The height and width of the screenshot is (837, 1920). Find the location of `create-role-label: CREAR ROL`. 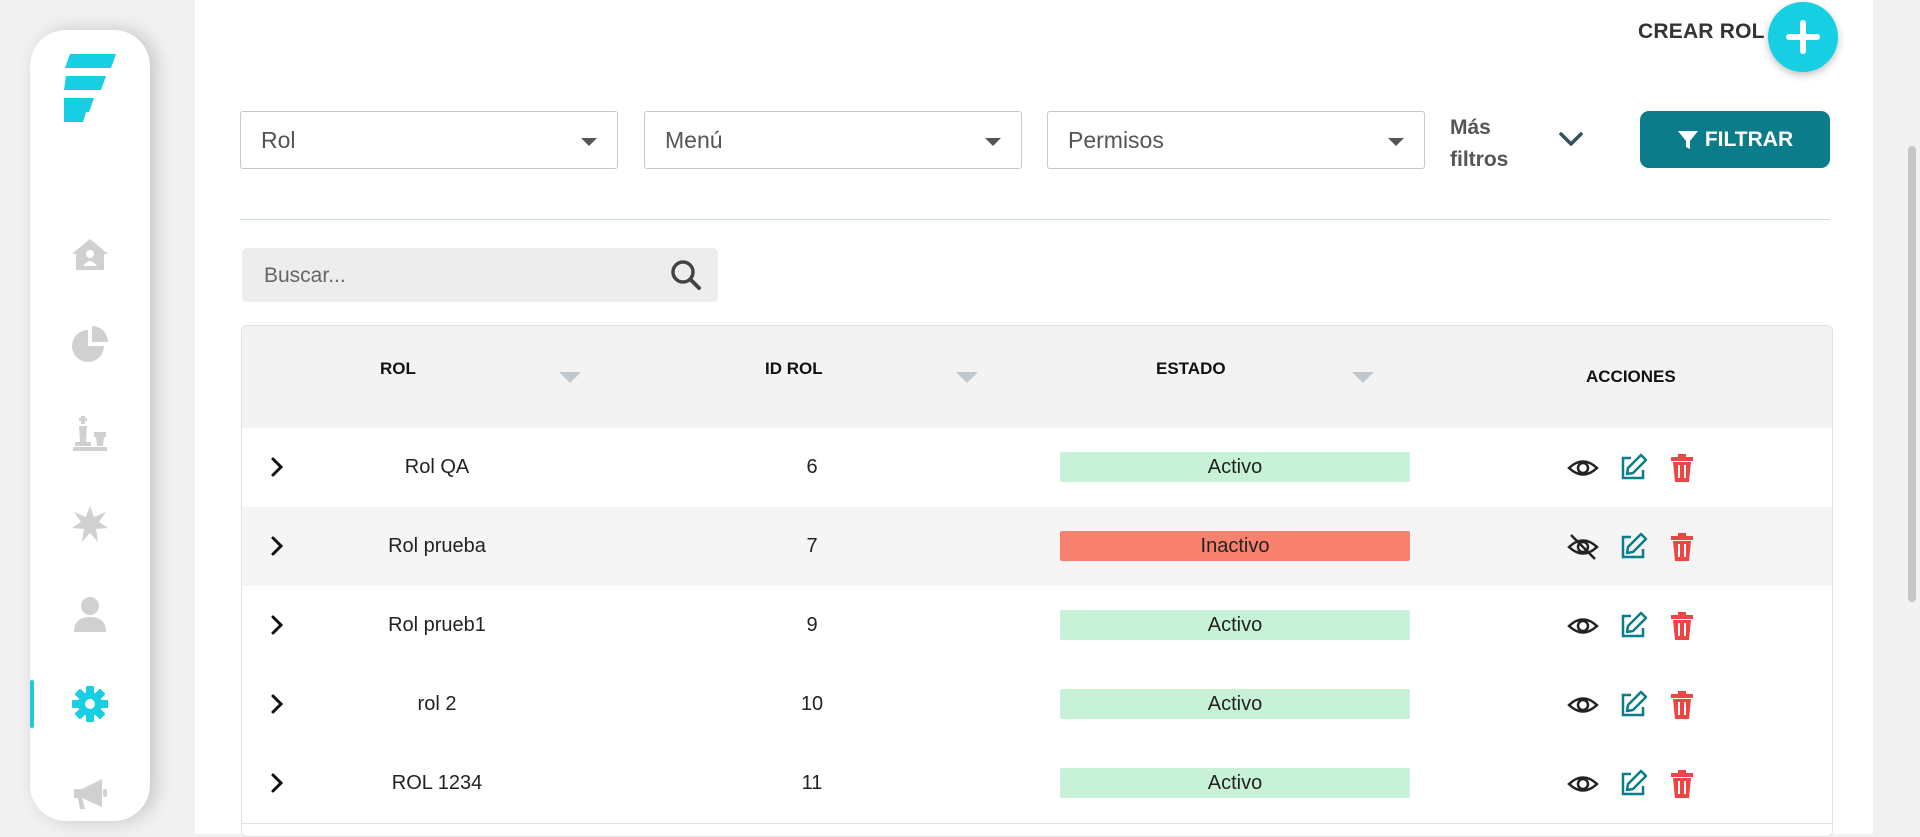

create-role-label: CREAR ROL is located at coordinates (1701, 31).